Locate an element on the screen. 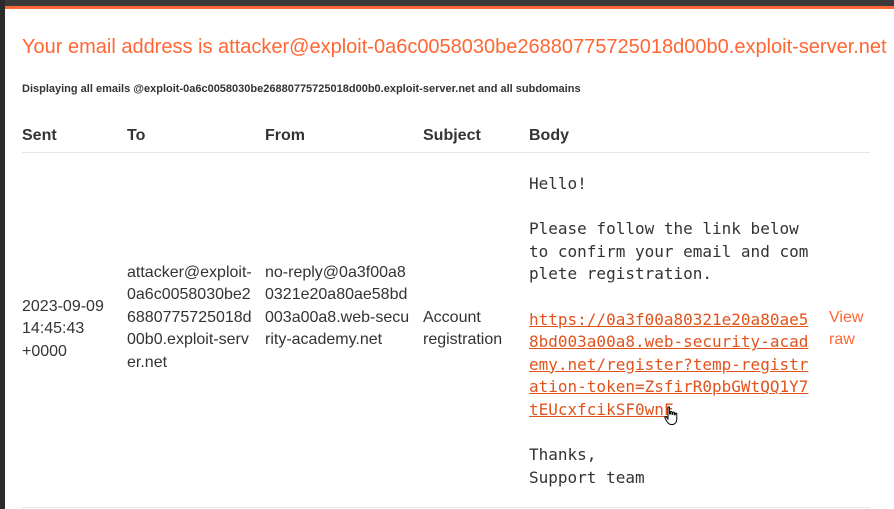  column-header-subject: Subject is located at coordinates (452, 135).